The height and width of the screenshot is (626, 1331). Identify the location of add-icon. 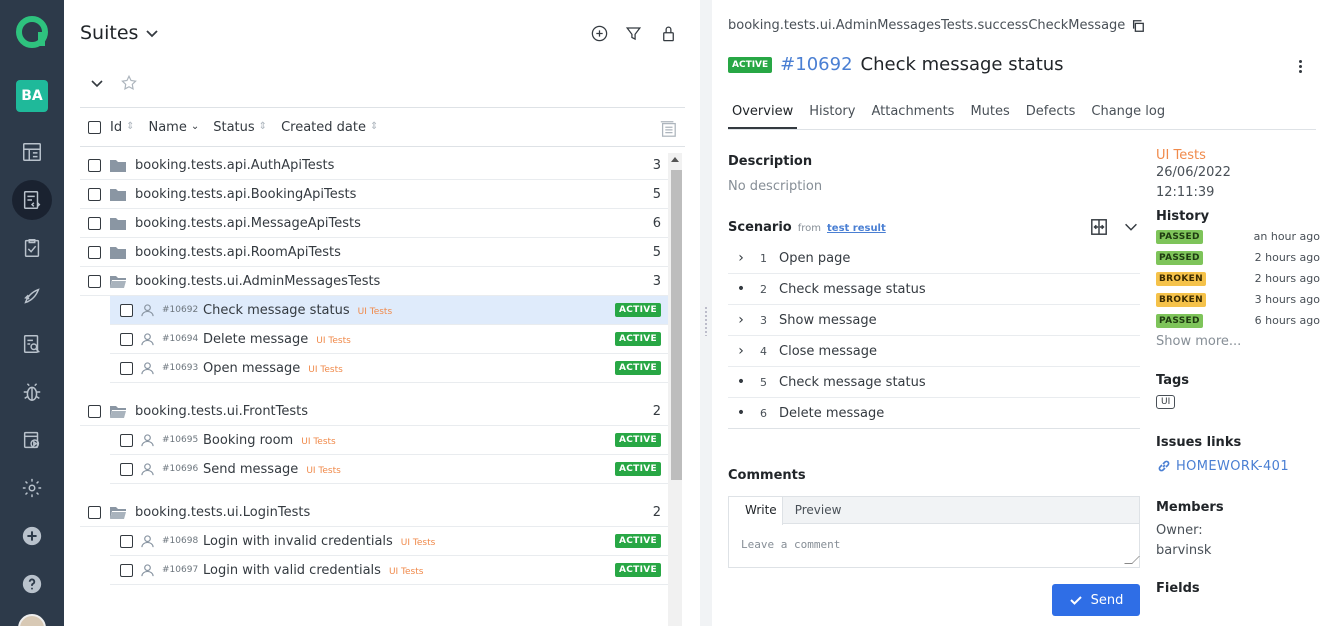
(32, 536).